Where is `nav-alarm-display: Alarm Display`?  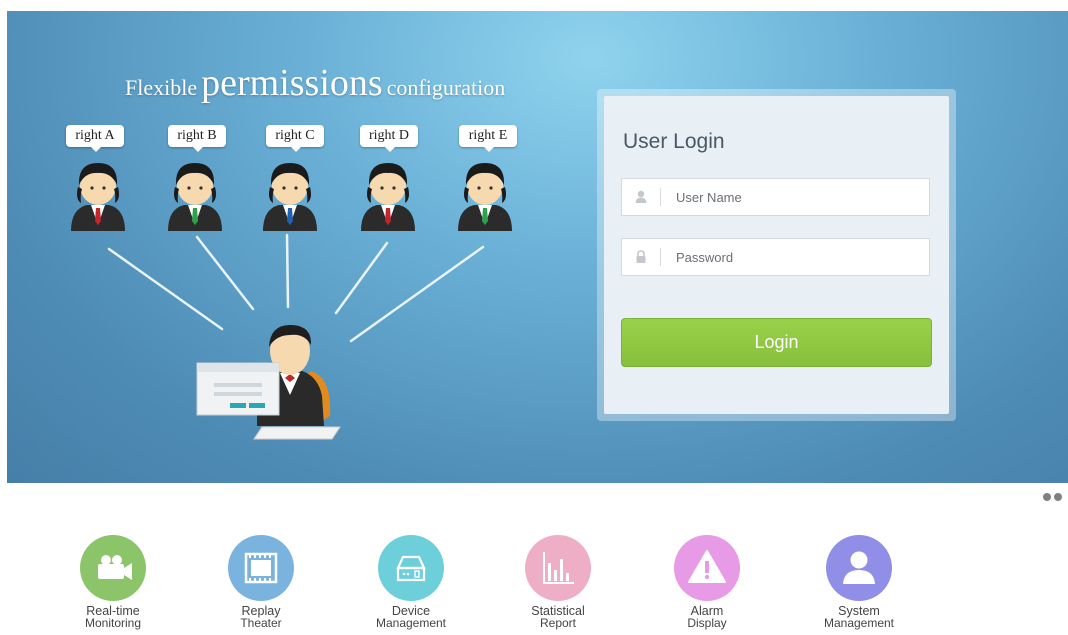 nav-alarm-display: Alarm Display is located at coordinates (707, 582).